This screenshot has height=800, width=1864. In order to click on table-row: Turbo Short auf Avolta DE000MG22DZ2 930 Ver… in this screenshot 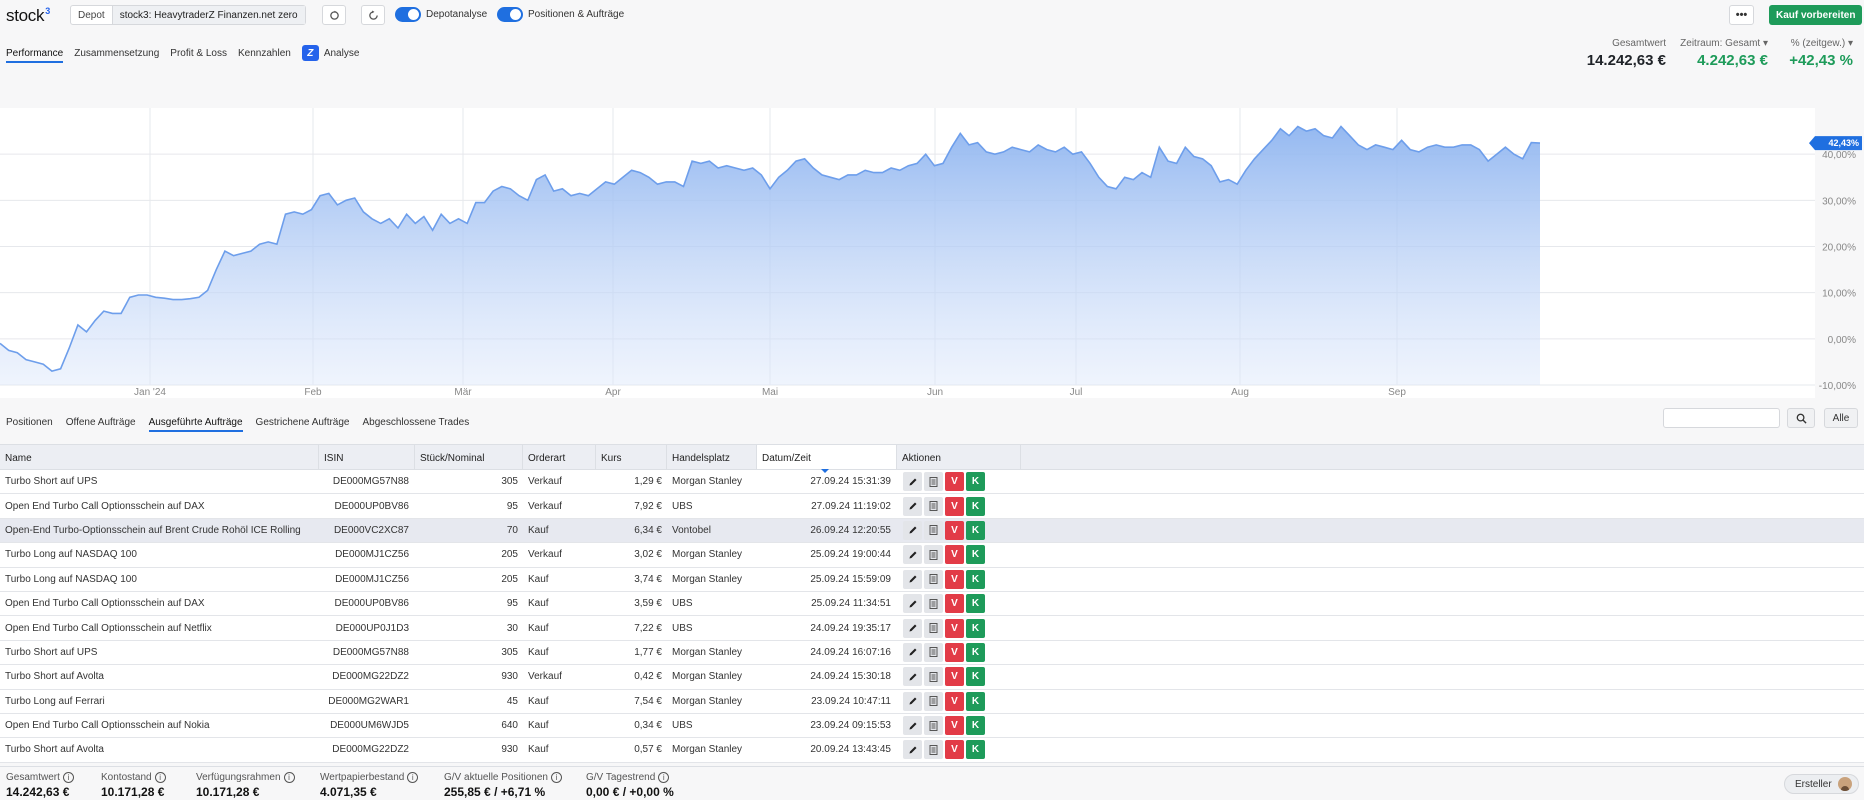, I will do `click(932, 677)`.